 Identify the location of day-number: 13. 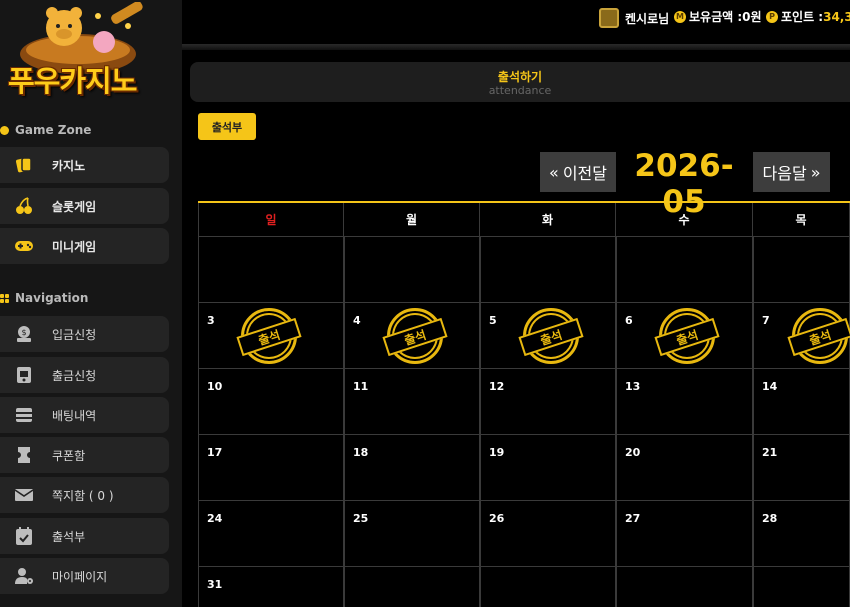
(633, 386).